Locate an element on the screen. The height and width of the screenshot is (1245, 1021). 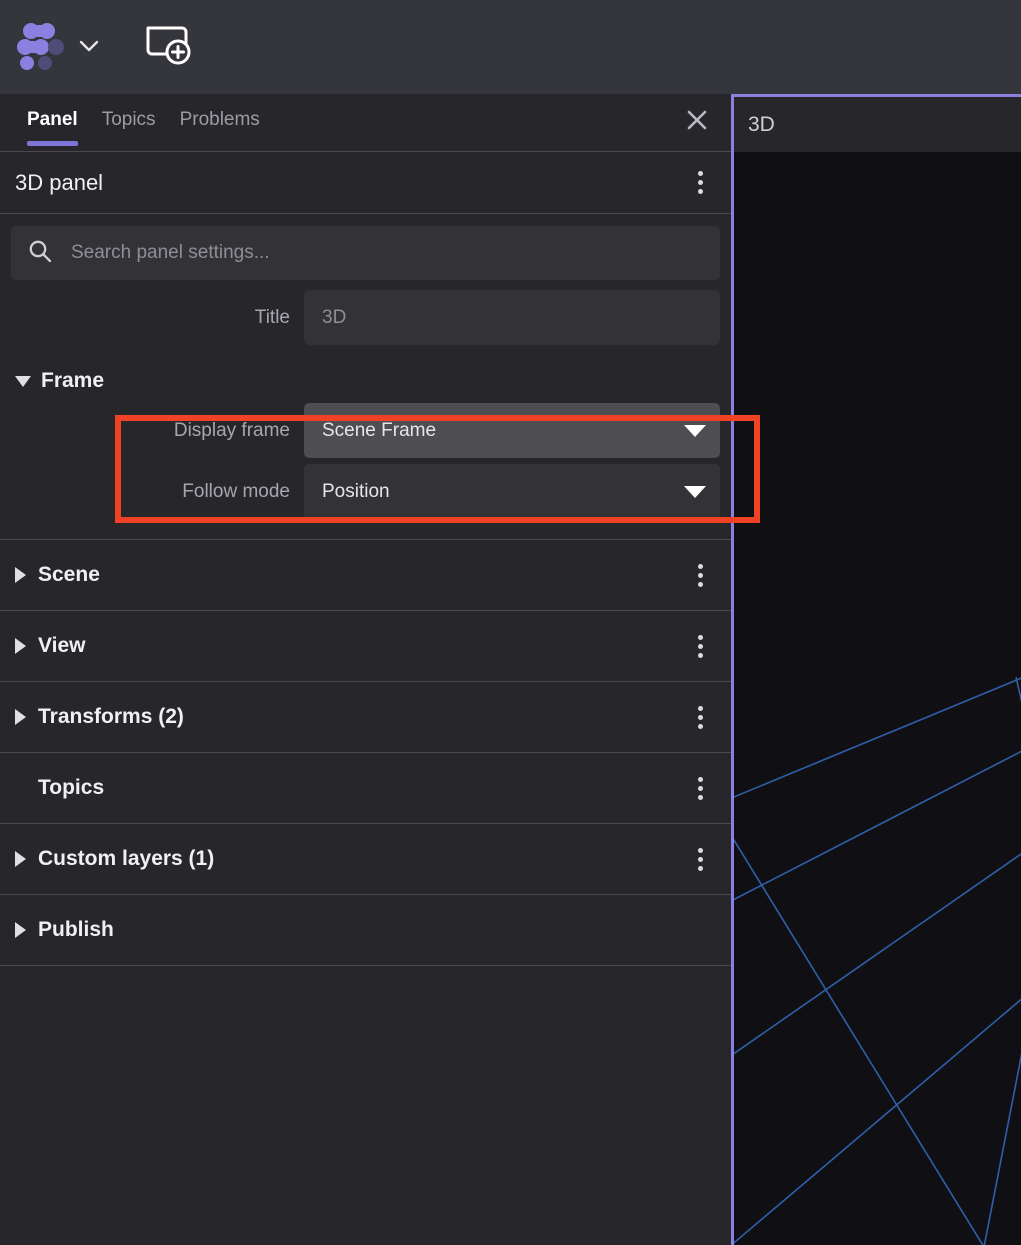
close-icon is located at coordinates (697, 122).